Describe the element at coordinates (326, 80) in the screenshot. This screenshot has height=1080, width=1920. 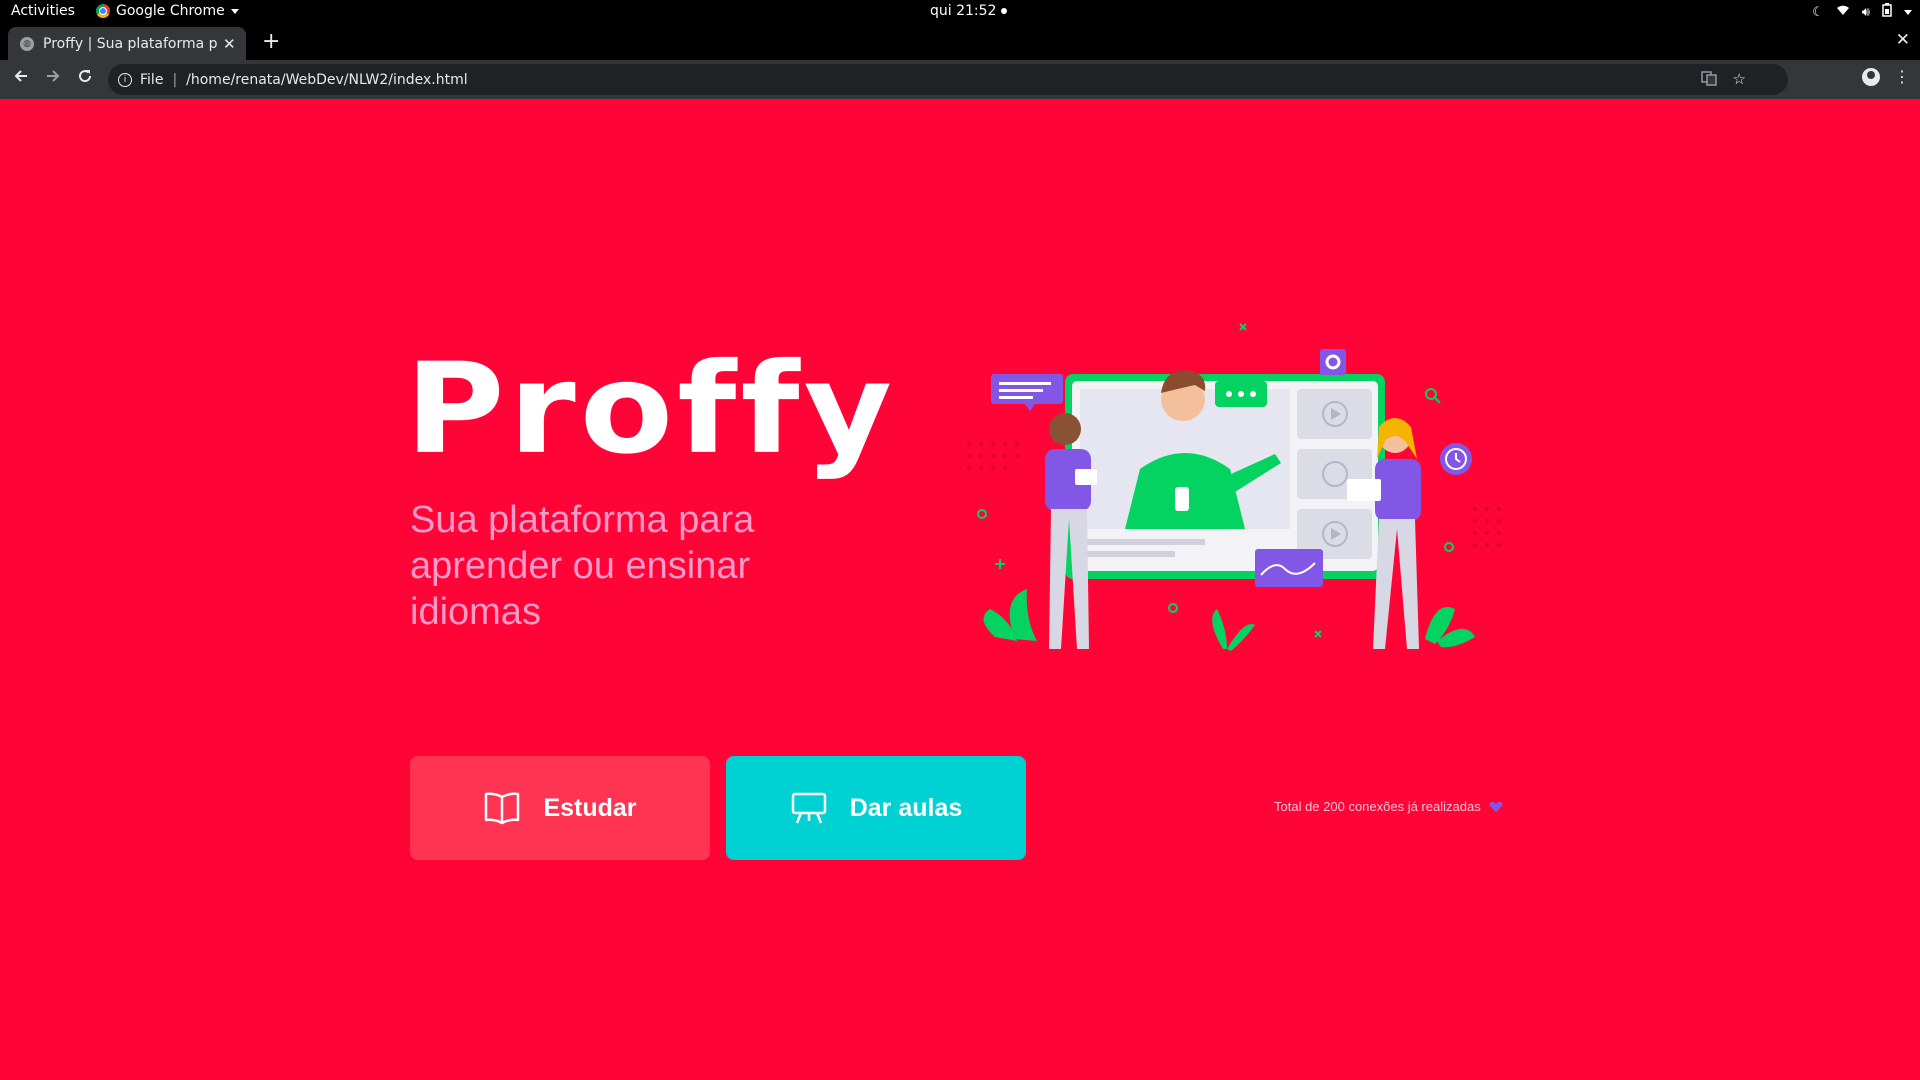
I see `url-text: /home/renata/WebDev/NLW2/index.html` at that location.